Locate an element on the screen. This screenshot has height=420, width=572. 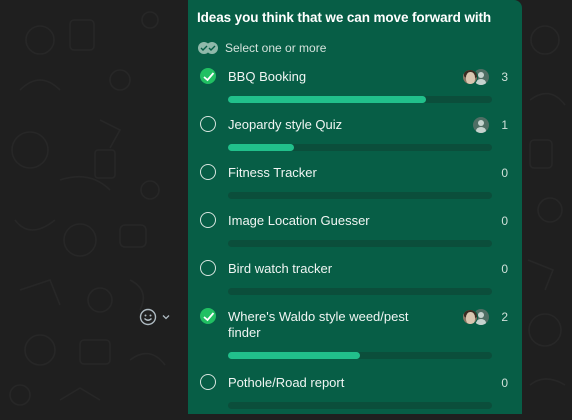
option-label: Where's Waldo style weed/pest finder is located at coordinates (318, 324).